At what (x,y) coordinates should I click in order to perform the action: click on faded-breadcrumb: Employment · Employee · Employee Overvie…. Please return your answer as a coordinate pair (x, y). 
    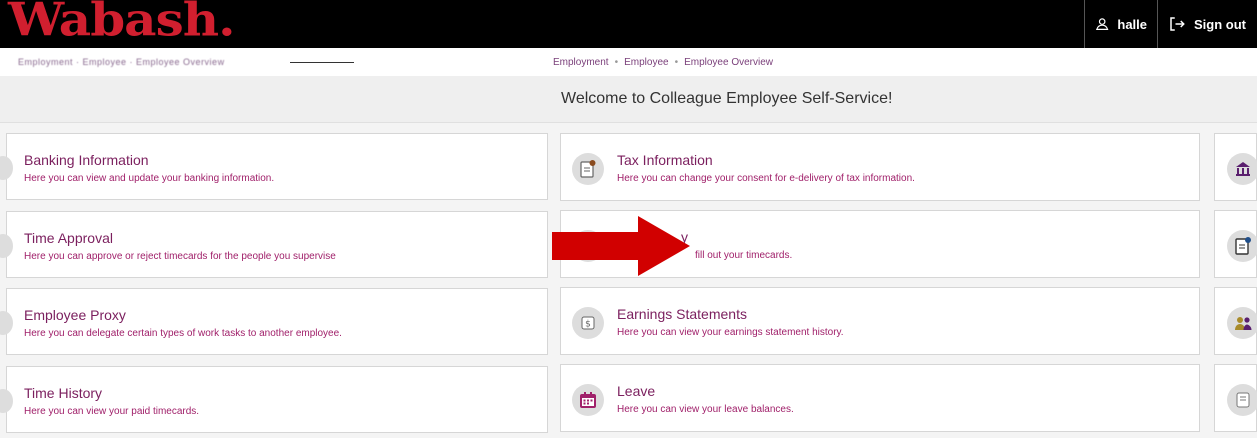
    Looking at the image, I should click on (121, 62).